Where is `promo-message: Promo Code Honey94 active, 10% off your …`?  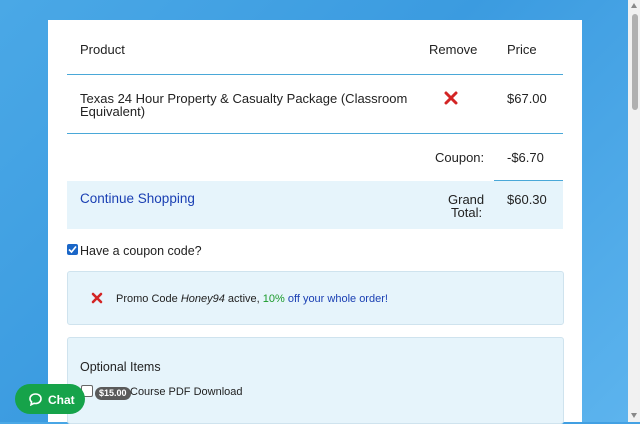
promo-message: Promo Code Honey94 active, 10% off your … is located at coordinates (252, 299).